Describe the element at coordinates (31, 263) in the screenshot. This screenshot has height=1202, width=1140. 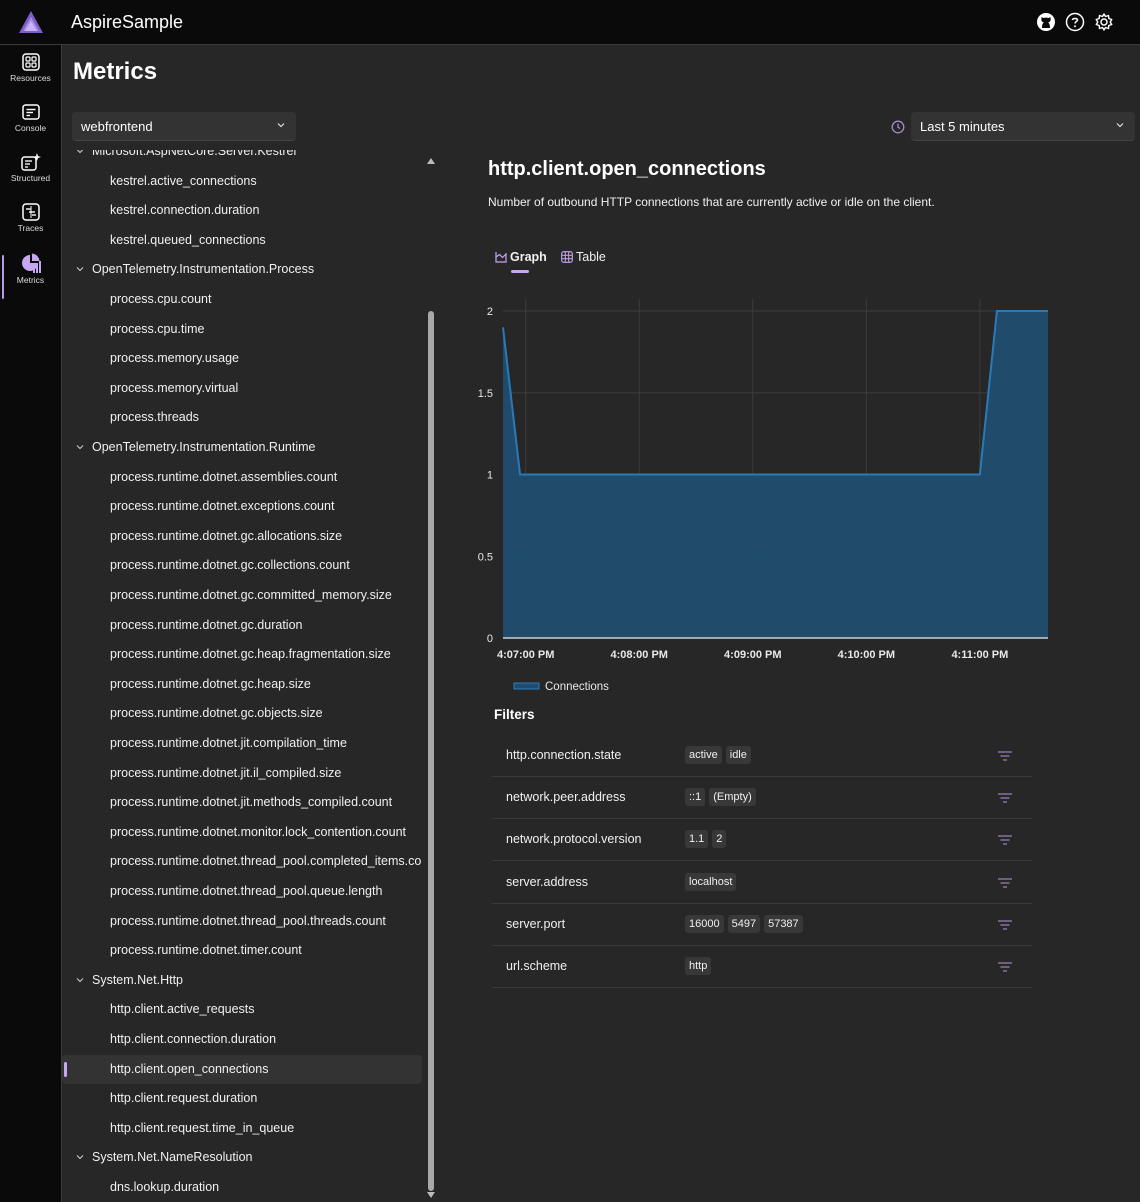
I see `metrics-icon` at that location.